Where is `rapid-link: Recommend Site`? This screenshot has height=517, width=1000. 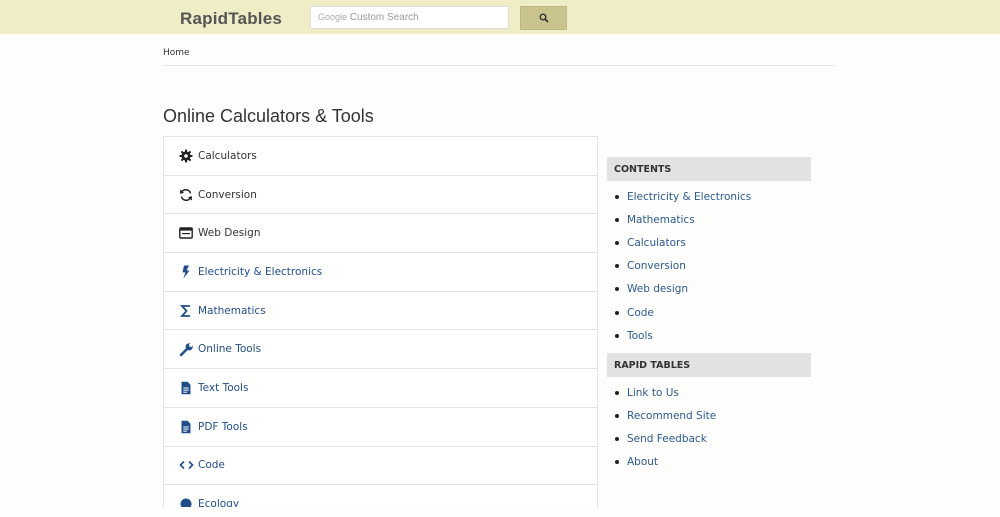 rapid-link: Recommend Site is located at coordinates (671, 416).